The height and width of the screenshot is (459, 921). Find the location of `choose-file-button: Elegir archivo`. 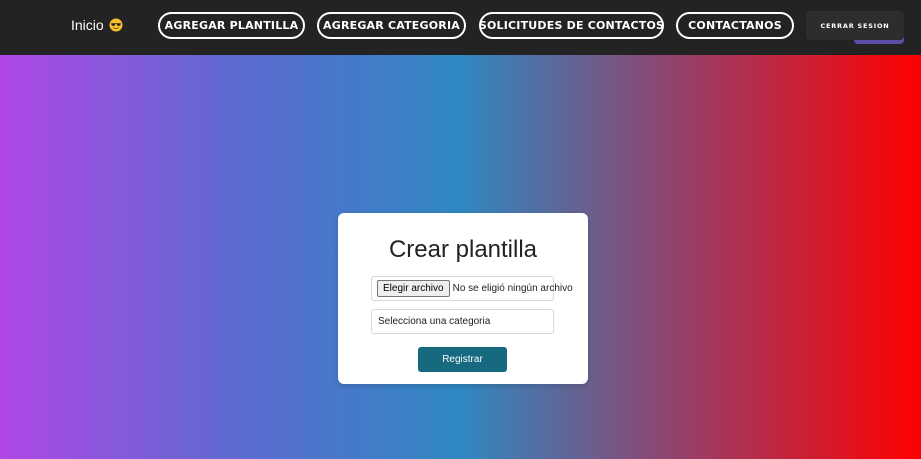

choose-file-button: Elegir archivo is located at coordinates (413, 288).